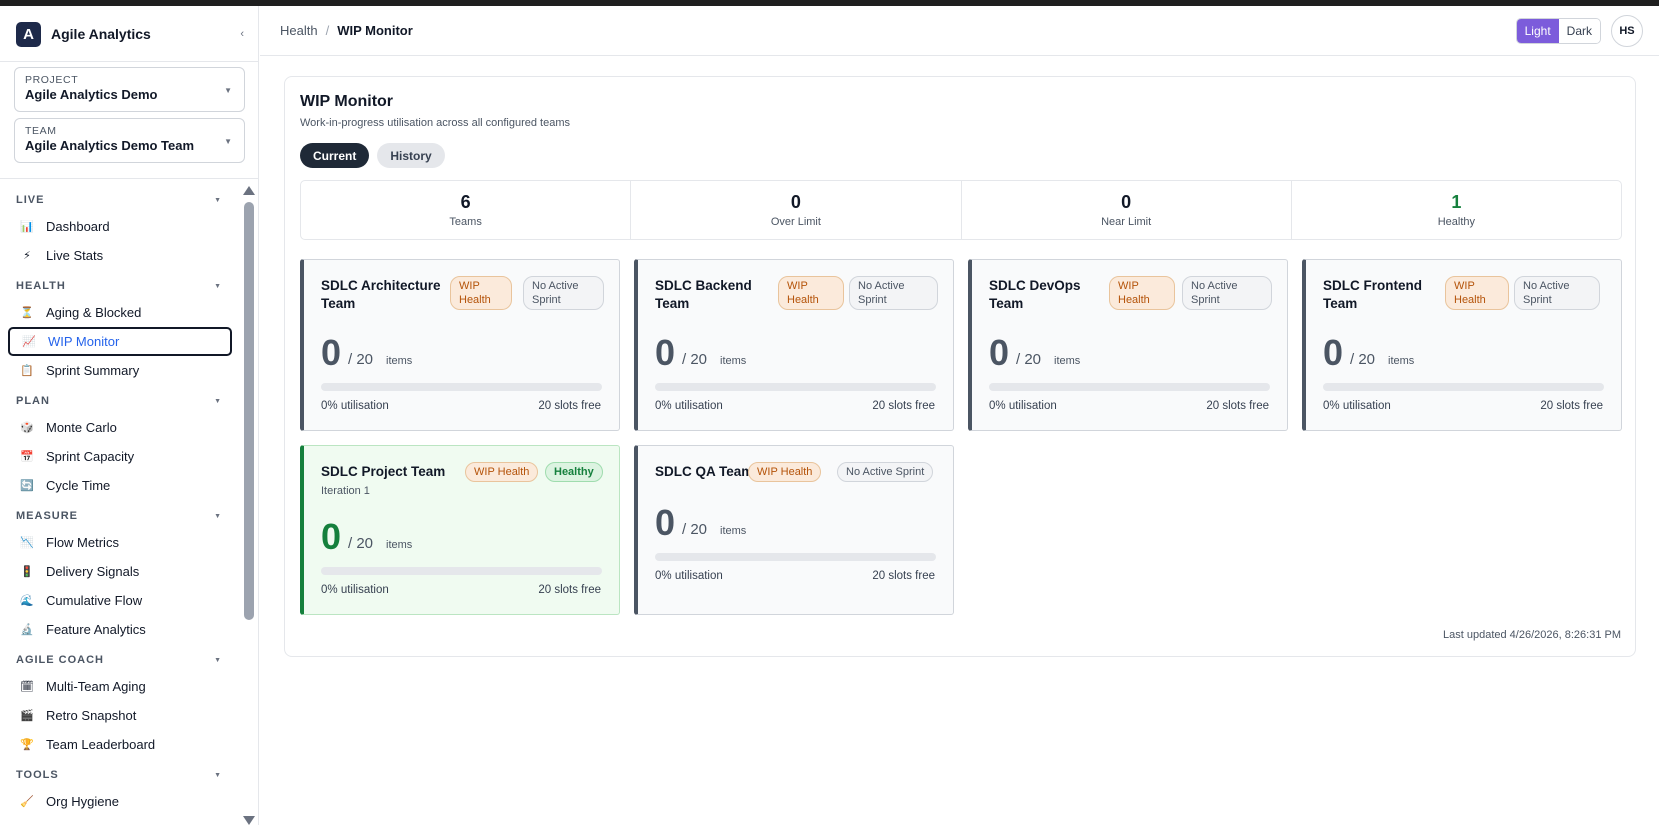 Image resolution: width=1659 pixels, height=825 pixels. I want to click on stat-near-limit: 0 Near Limit, so click(1127, 210).